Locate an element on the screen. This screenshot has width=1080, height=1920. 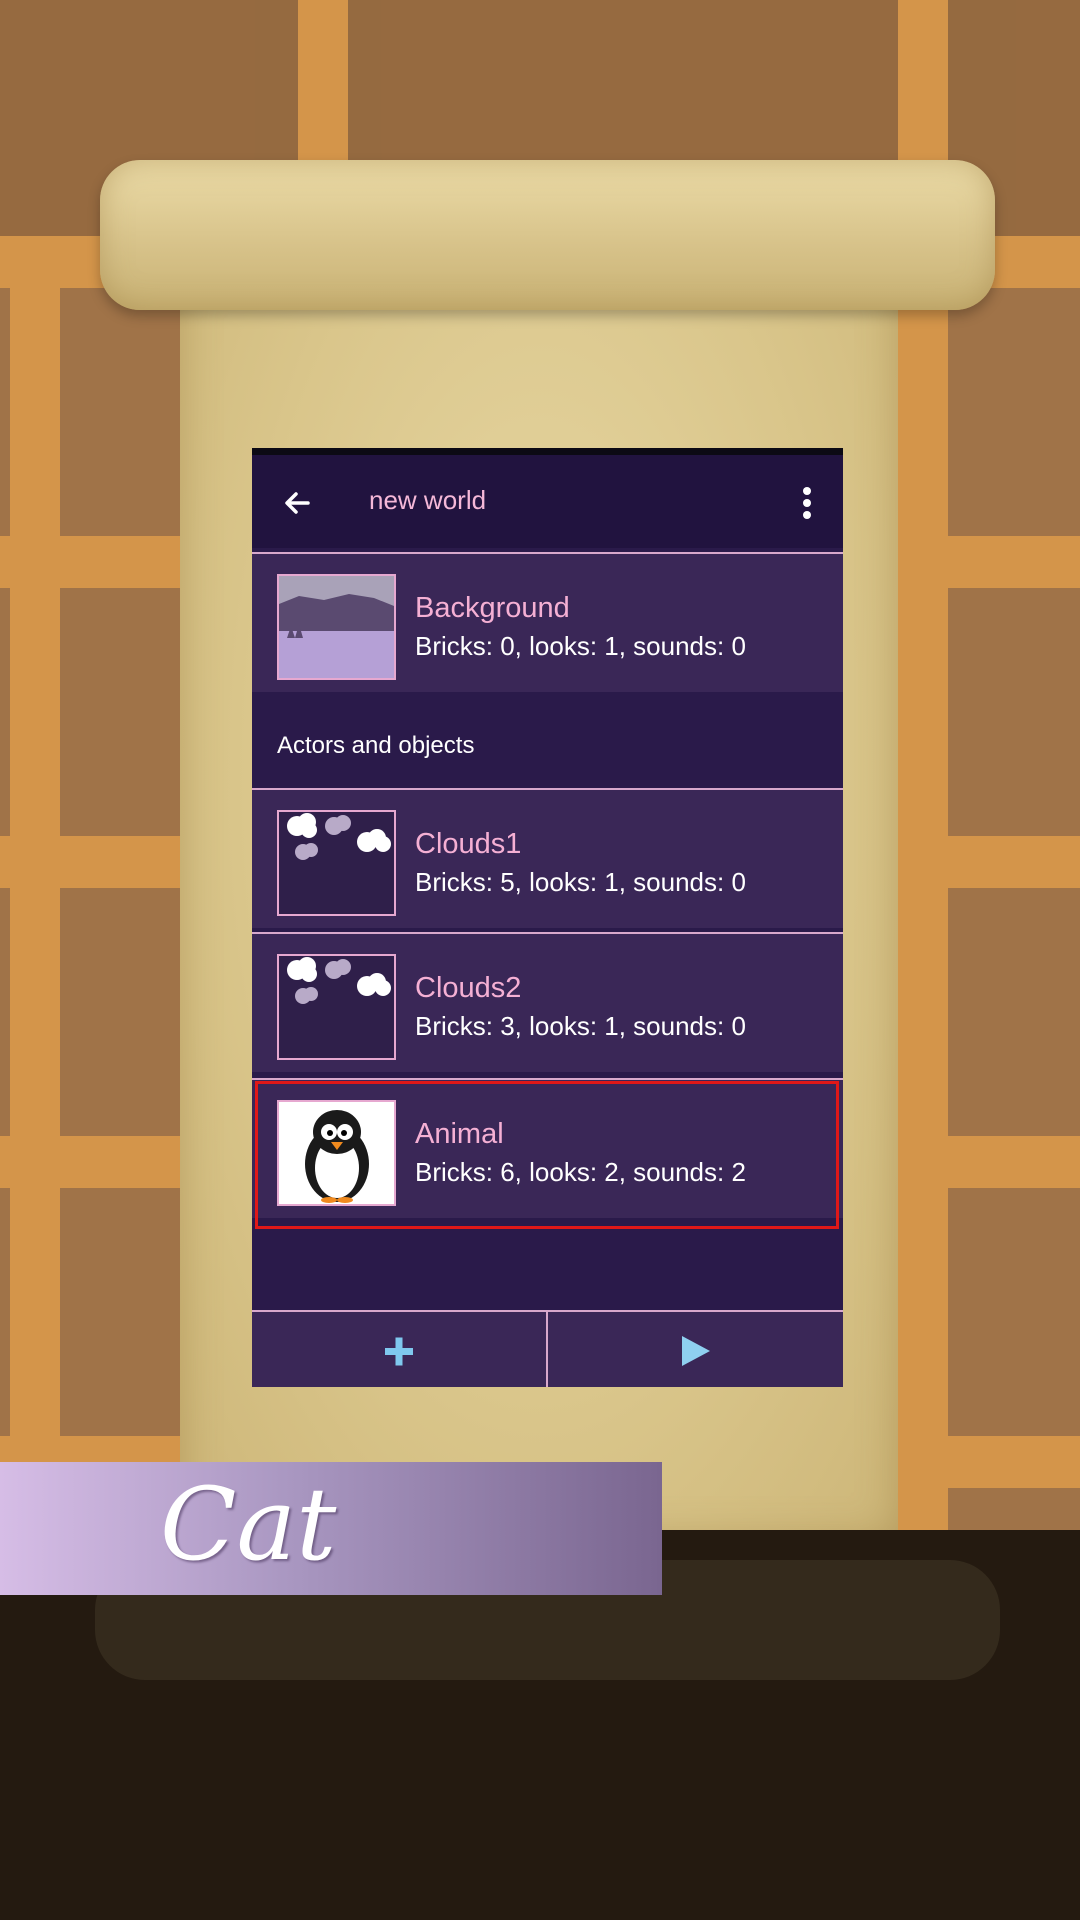
list-item-clouds1: Clouds1 Bricks: 5, looks: 1, sounds: 0 is located at coordinates (547, 859).